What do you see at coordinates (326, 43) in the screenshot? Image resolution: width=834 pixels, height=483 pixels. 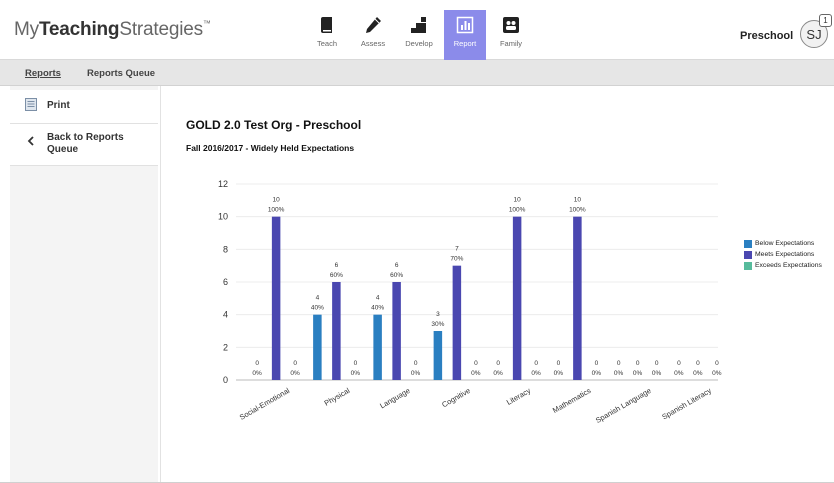 I see `nav-teach-label: Teach` at bounding box center [326, 43].